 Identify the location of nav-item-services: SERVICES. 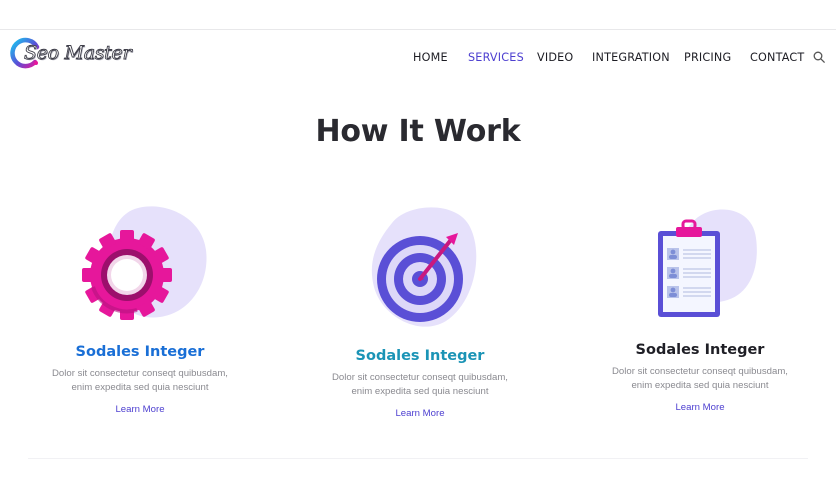
(496, 57).